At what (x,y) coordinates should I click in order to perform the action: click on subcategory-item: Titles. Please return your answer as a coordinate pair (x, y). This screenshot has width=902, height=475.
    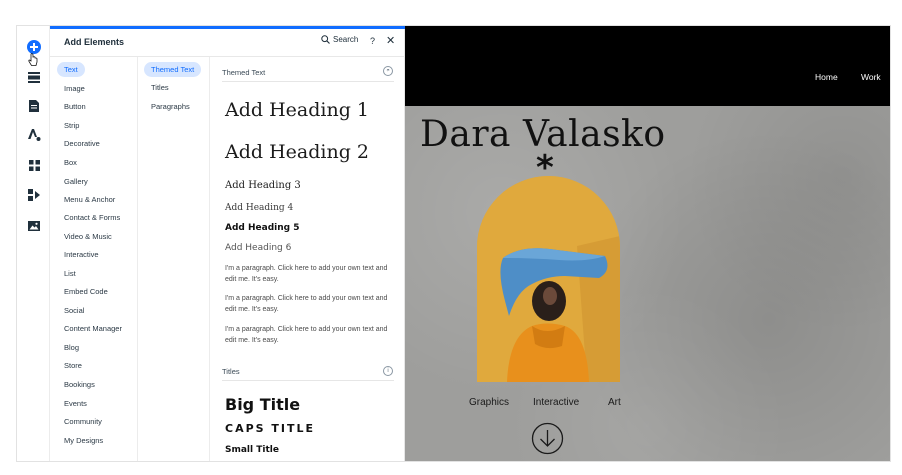
    Looking at the image, I should click on (160, 87).